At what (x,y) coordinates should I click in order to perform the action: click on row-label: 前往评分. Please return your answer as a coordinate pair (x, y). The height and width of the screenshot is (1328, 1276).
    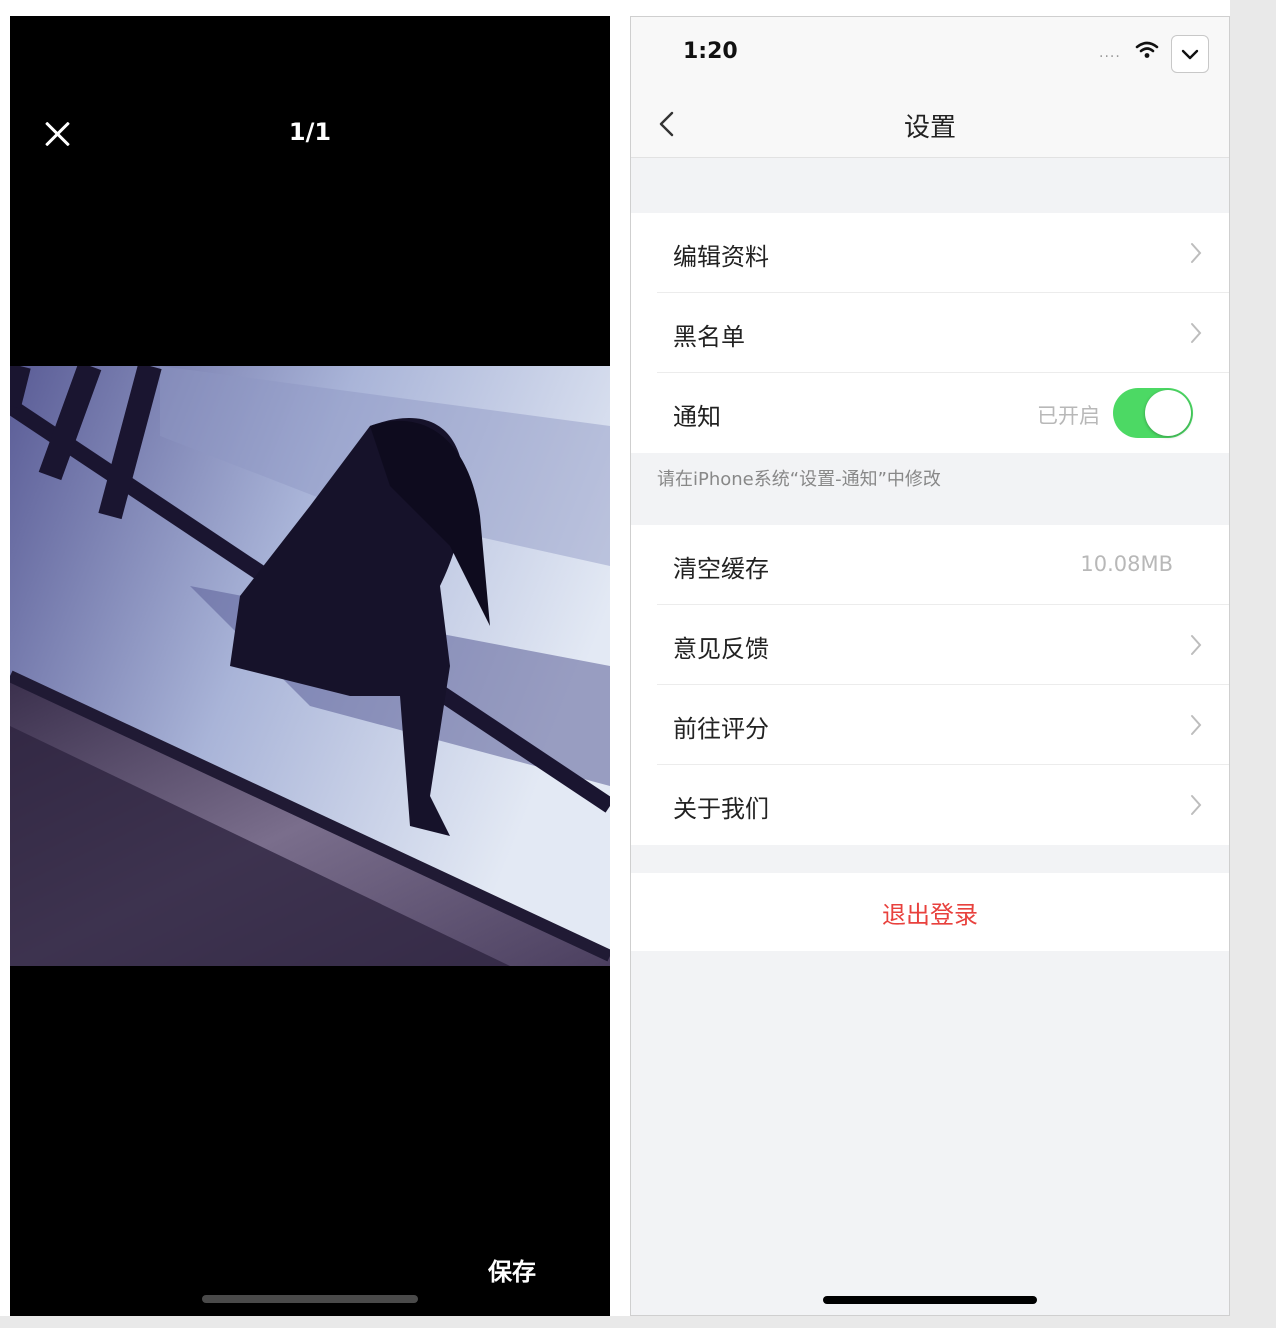
    Looking at the image, I should click on (721, 729).